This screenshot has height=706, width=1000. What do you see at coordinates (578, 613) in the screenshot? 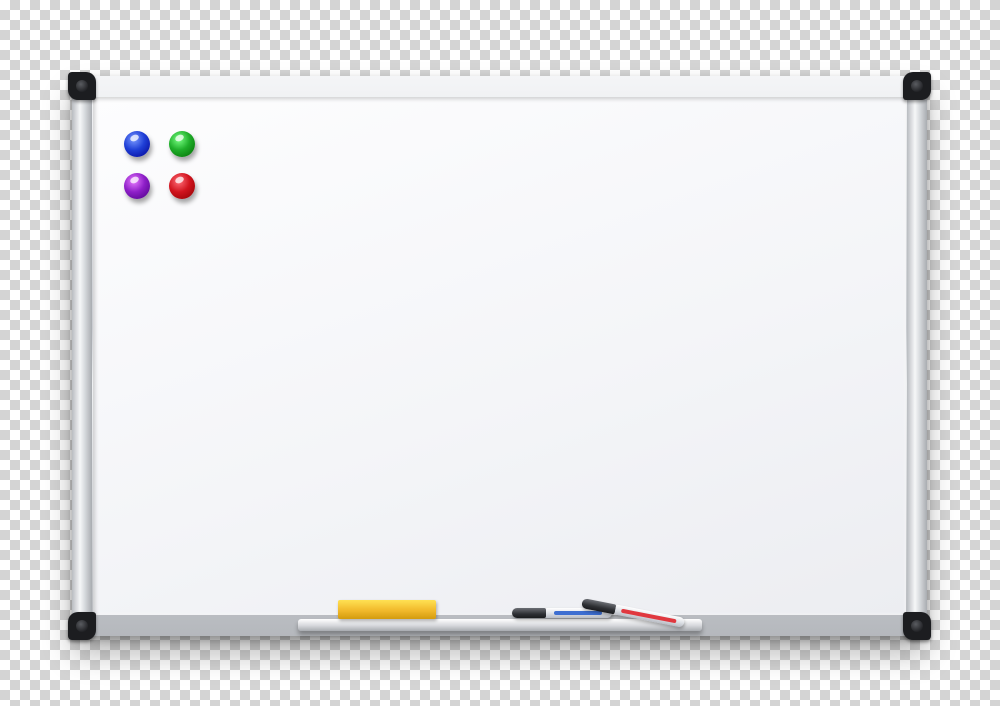
I see `marker-color-stripe` at bounding box center [578, 613].